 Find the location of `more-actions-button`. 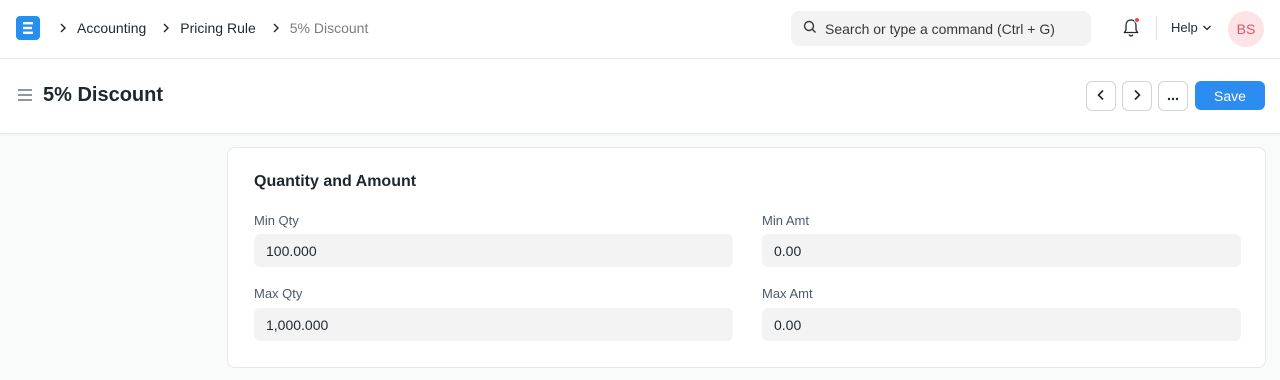

more-actions-button is located at coordinates (1173, 96).